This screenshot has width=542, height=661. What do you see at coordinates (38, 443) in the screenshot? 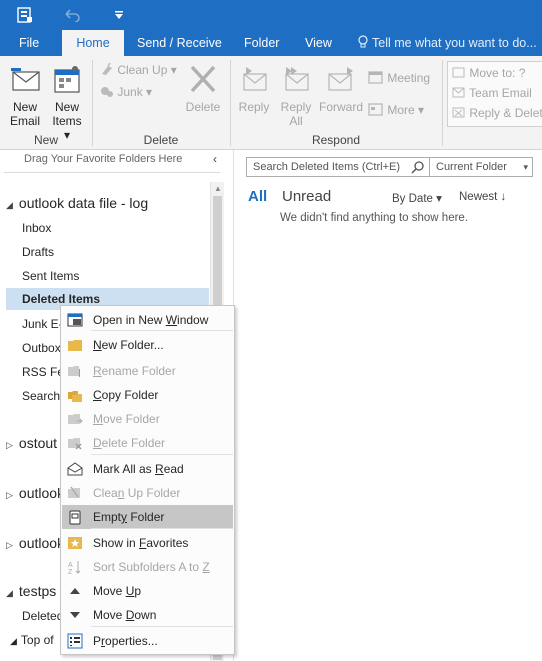
I see `account-name: ostout` at bounding box center [38, 443].